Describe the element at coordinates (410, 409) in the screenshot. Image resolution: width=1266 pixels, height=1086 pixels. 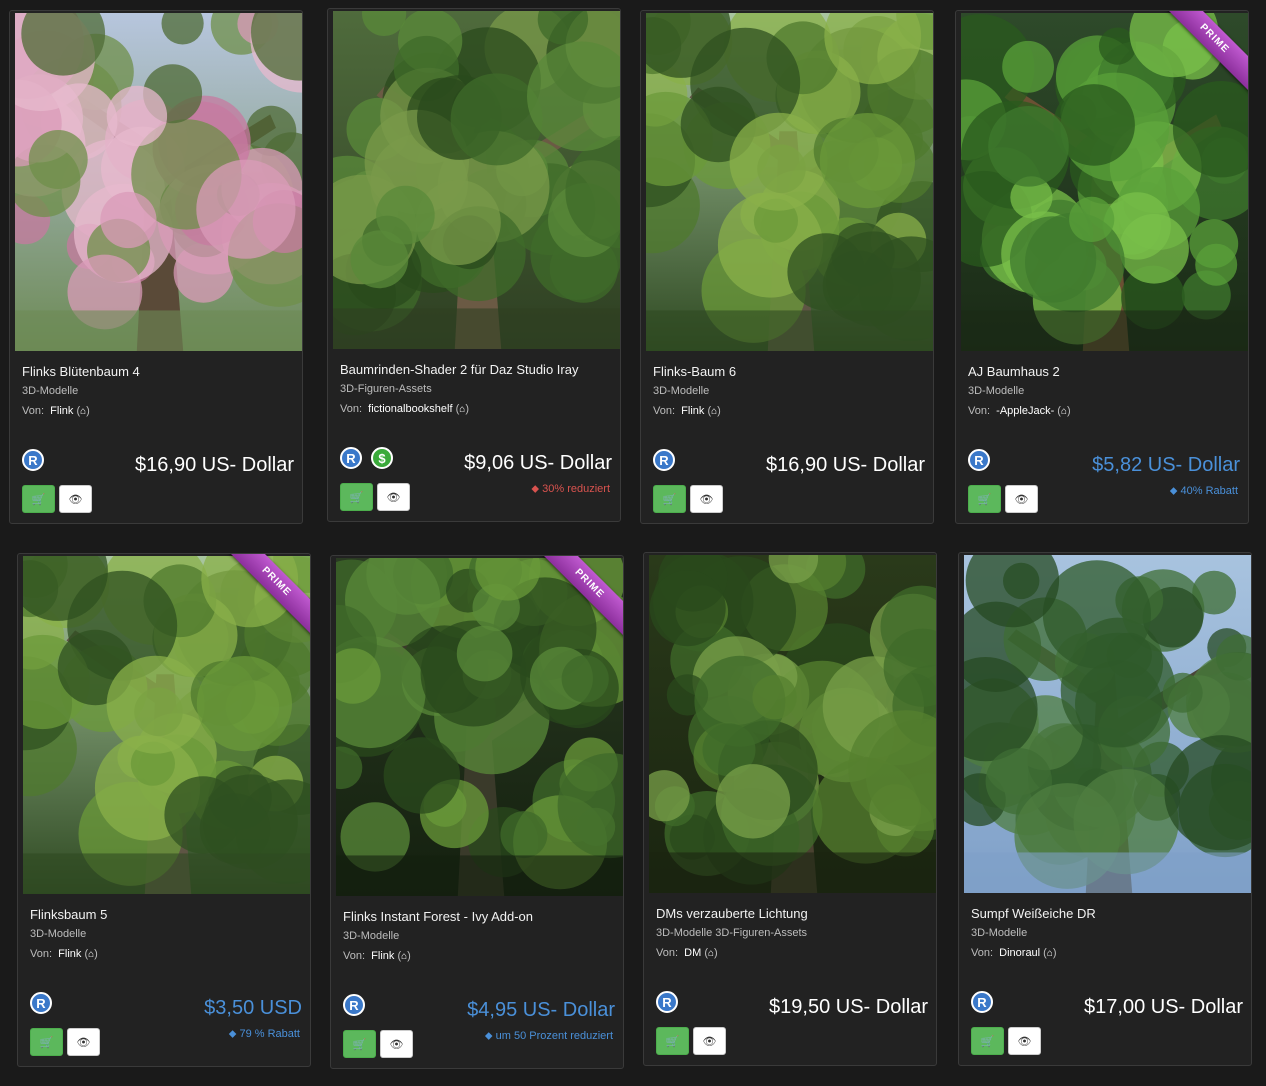
I see `vendor-link: fictionalbookshelf` at that location.